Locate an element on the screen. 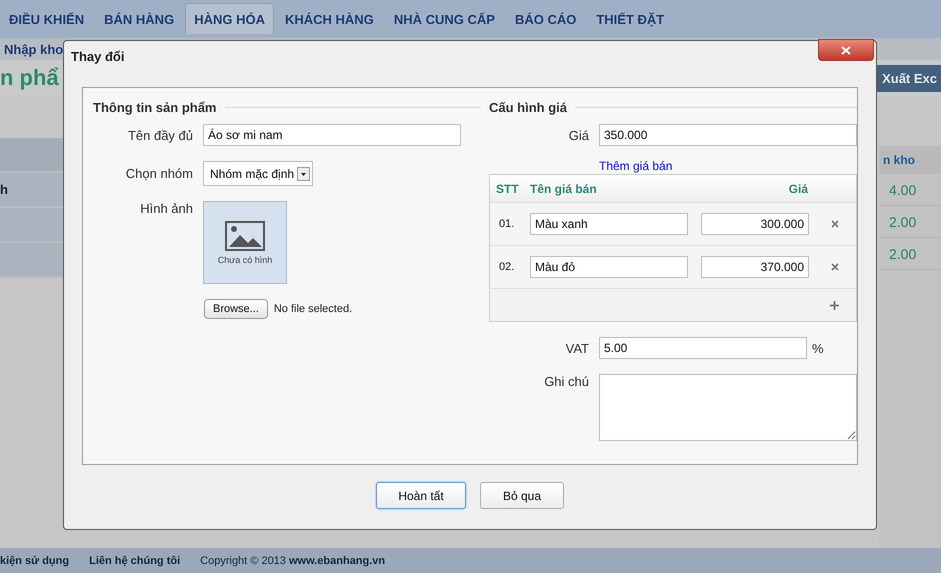 Image resolution: width=941 pixels, height=573 pixels. field-label: Ghi chú is located at coordinates (566, 381).